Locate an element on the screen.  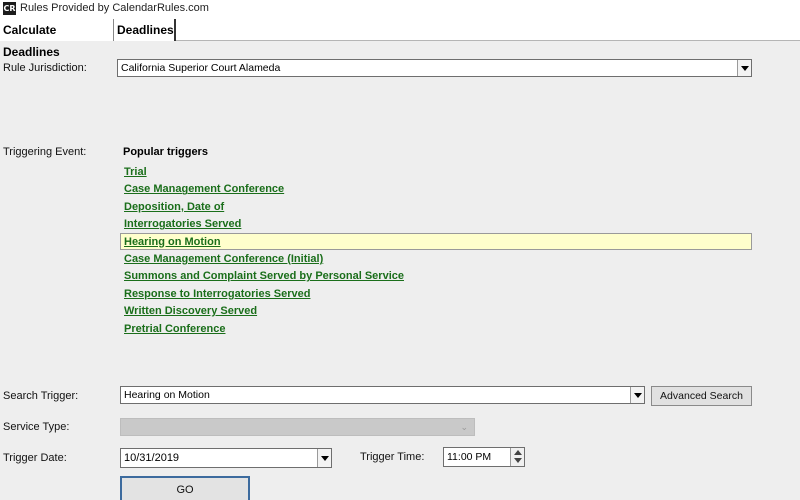
calendarrules-logo-icon: CR is located at coordinates (9, 8).